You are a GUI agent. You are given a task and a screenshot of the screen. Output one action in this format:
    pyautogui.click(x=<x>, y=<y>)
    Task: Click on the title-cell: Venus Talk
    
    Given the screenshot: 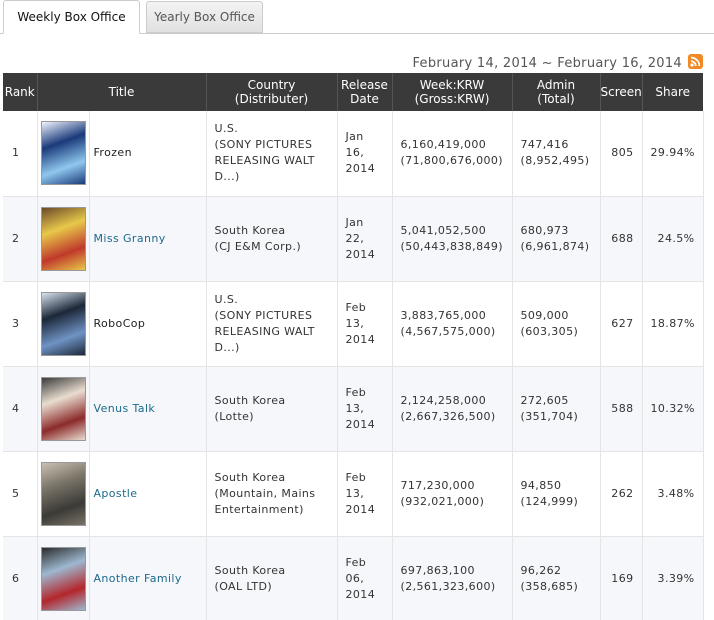 What is the action you would take?
    pyautogui.click(x=148, y=409)
    